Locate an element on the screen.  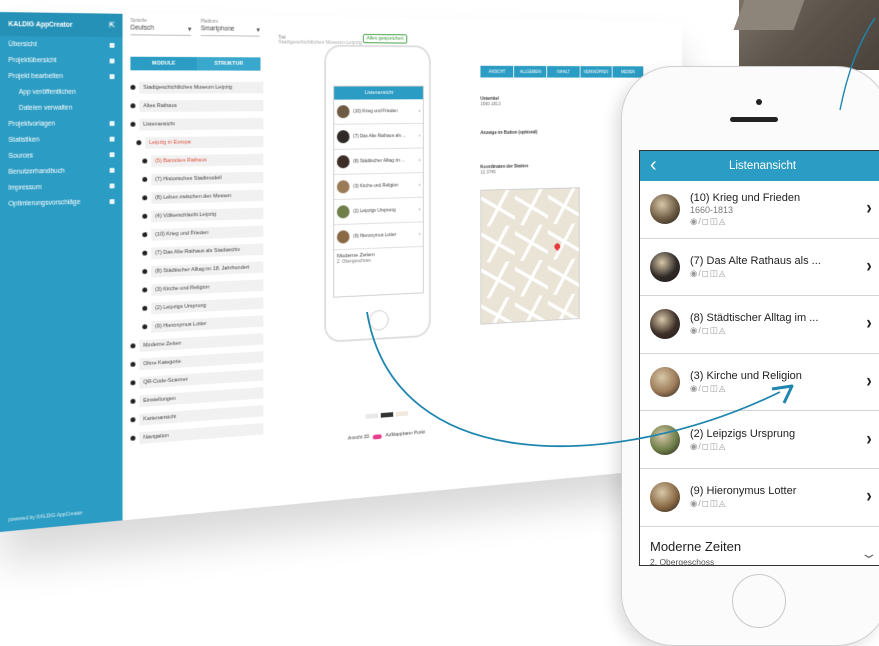
chevron-down-icon: ⌄ is located at coordinates (869, 553).